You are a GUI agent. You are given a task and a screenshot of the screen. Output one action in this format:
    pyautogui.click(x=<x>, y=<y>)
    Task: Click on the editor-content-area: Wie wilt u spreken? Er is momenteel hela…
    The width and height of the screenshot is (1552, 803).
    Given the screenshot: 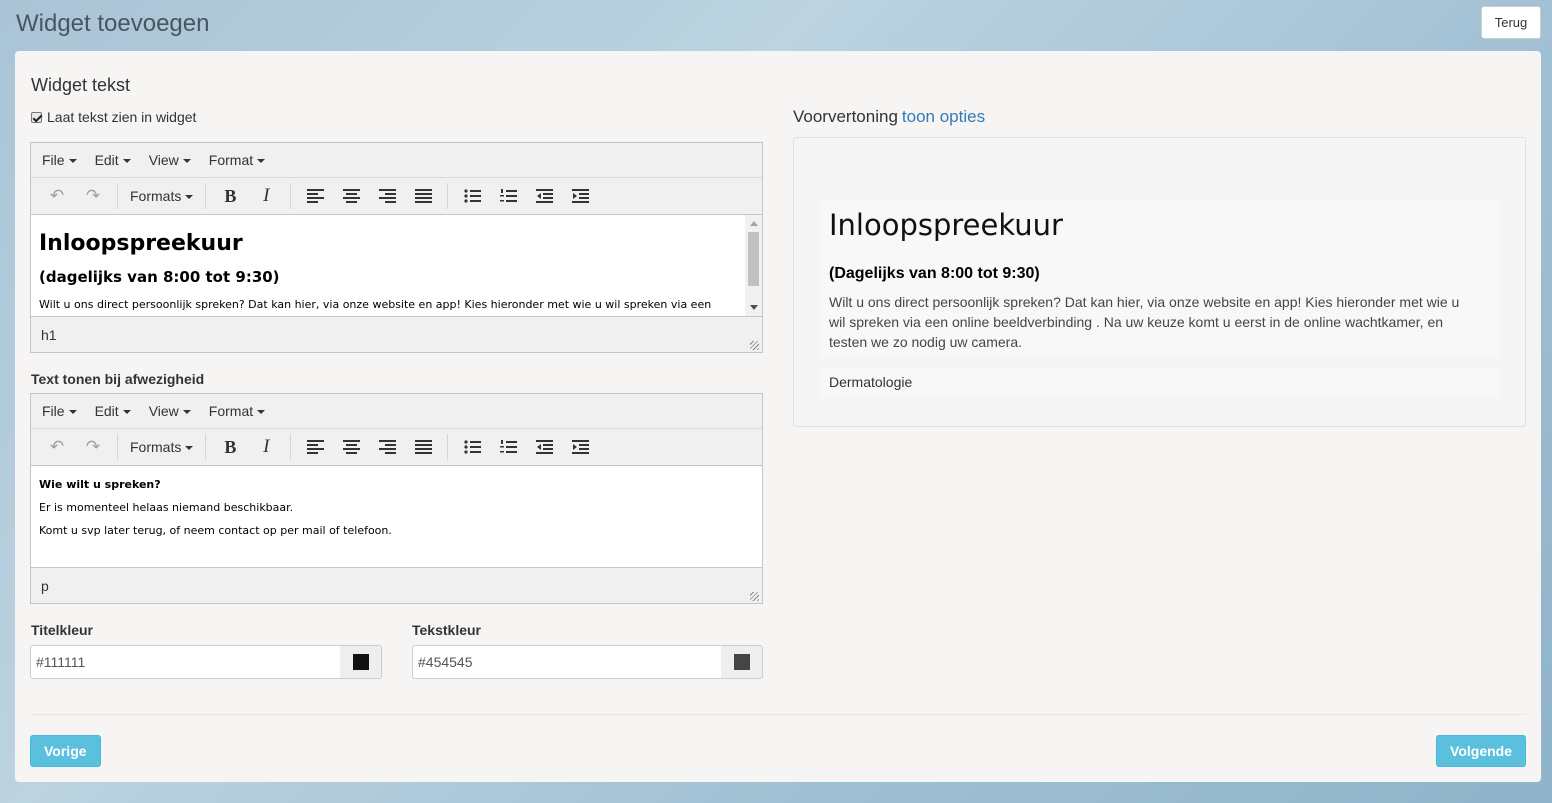 What is the action you would take?
    pyautogui.click(x=396, y=516)
    